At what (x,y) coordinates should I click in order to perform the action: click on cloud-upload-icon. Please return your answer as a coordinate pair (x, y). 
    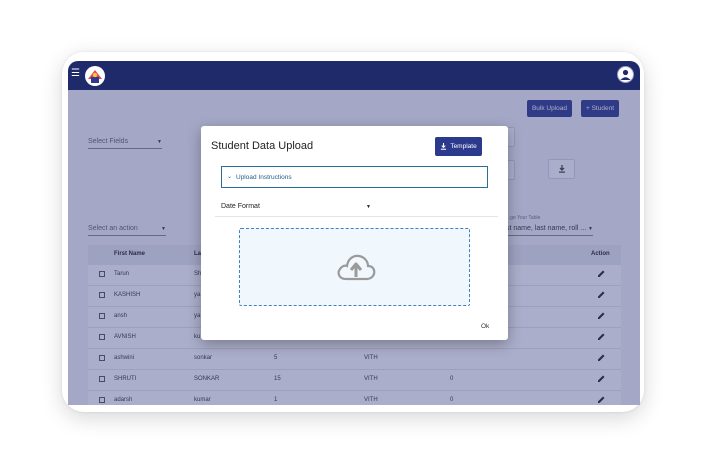
    Looking at the image, I should click on (356, 267).